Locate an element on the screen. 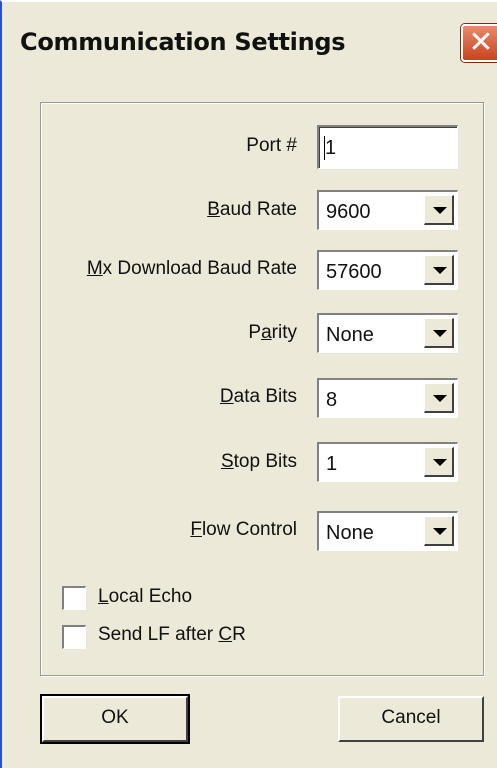  stop-bits-value: 1 is located at coordinates (332, 464).